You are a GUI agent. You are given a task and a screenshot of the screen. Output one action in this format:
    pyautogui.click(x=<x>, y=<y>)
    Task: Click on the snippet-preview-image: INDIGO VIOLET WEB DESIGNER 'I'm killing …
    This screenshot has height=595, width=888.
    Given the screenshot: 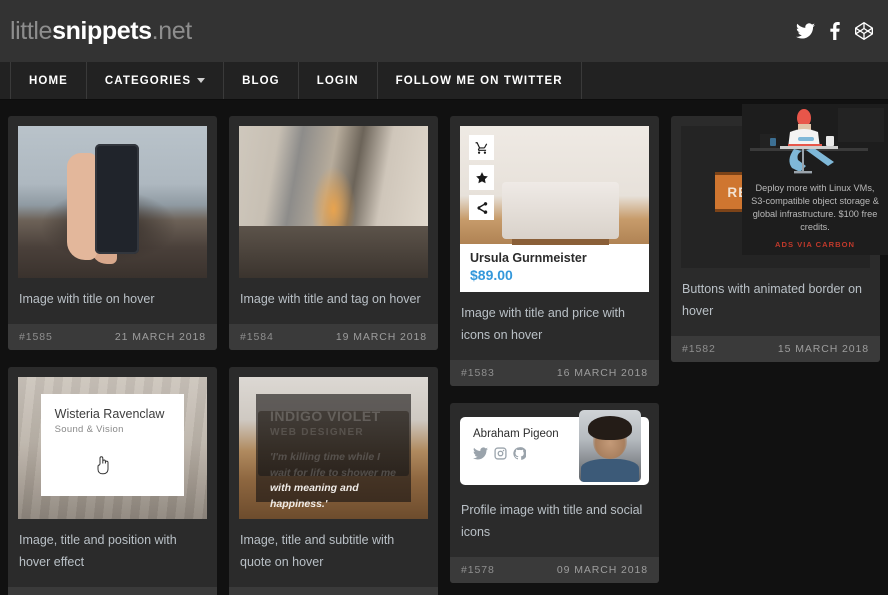 What is the action you would take?
    pyautogui.click(x=333, y=447)
    